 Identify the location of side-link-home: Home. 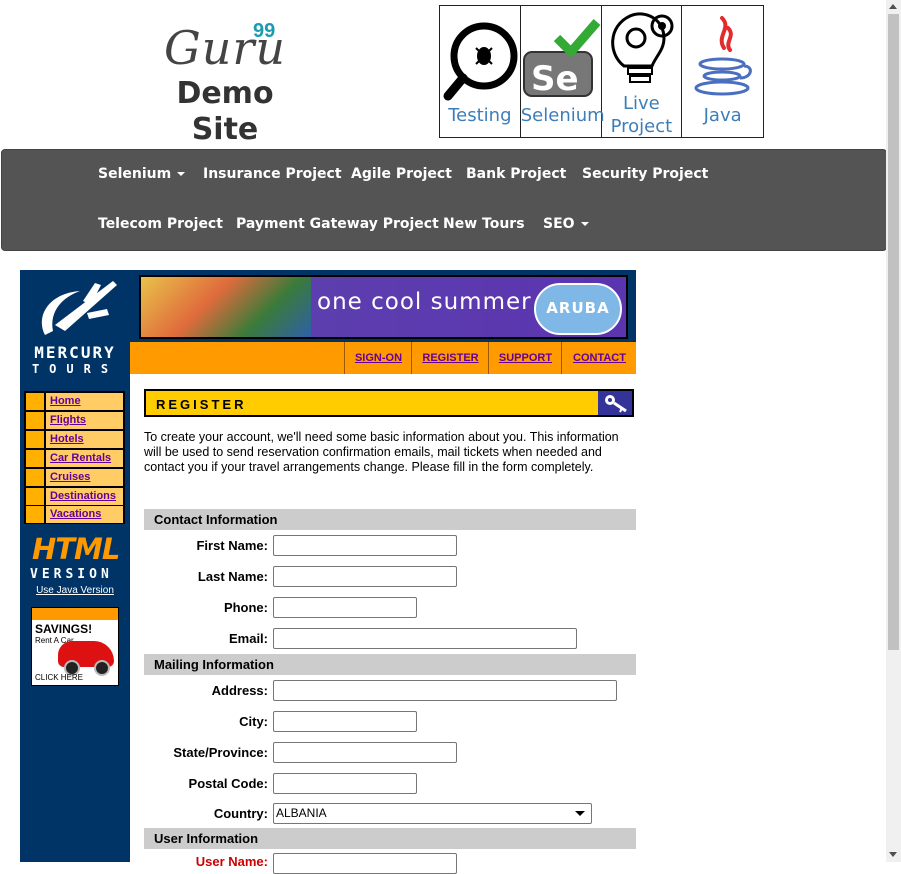
(84, 401).